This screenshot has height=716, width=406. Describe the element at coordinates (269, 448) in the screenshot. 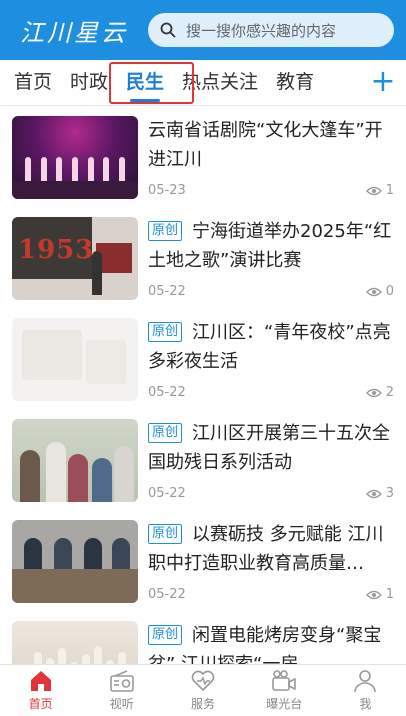

I see `news-title: 原创 江川区开展第三十五次全国助残日系列活动` at that location.